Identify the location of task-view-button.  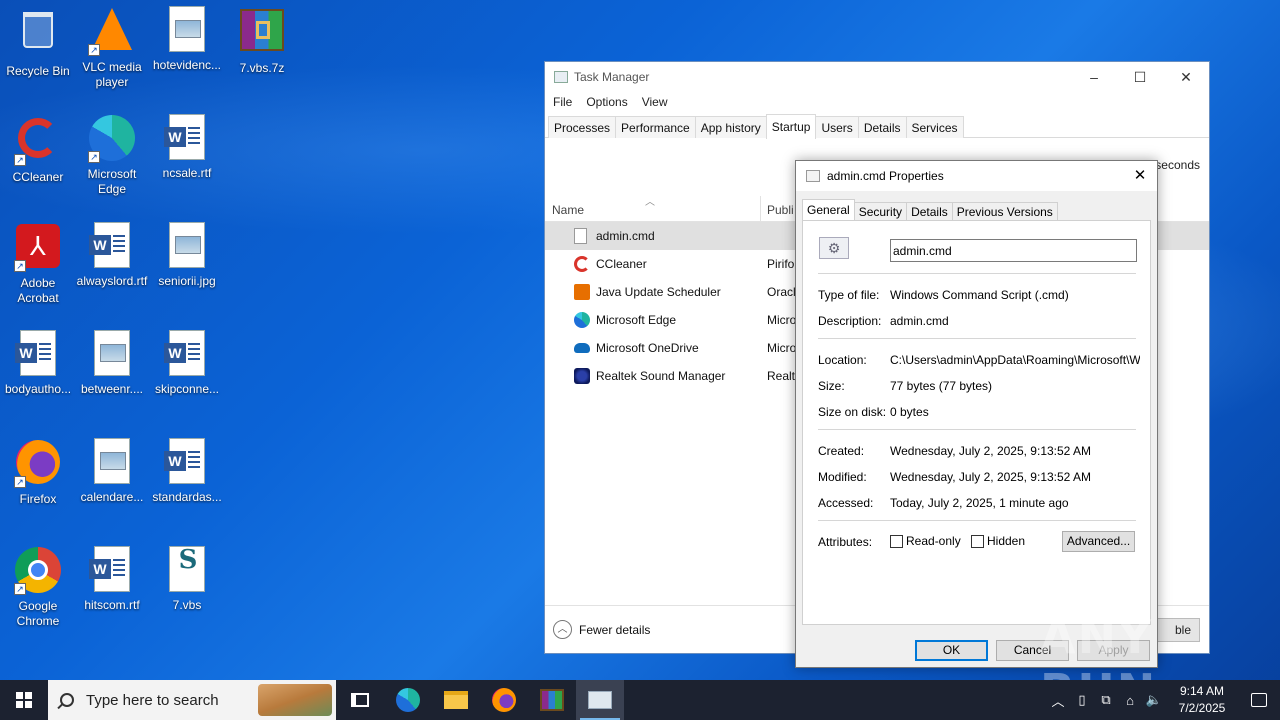
(360, 700).